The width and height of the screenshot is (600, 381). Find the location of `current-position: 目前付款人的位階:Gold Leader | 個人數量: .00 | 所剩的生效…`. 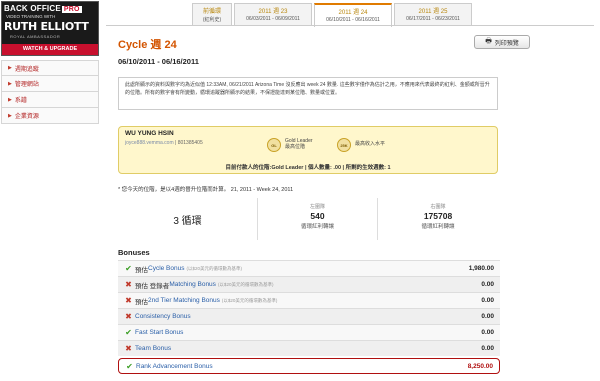

current-position: 目前付款人的位階:Gold Leader | 個人數量: .00 | 所剩的生效… is located at coordinates (308, 167).